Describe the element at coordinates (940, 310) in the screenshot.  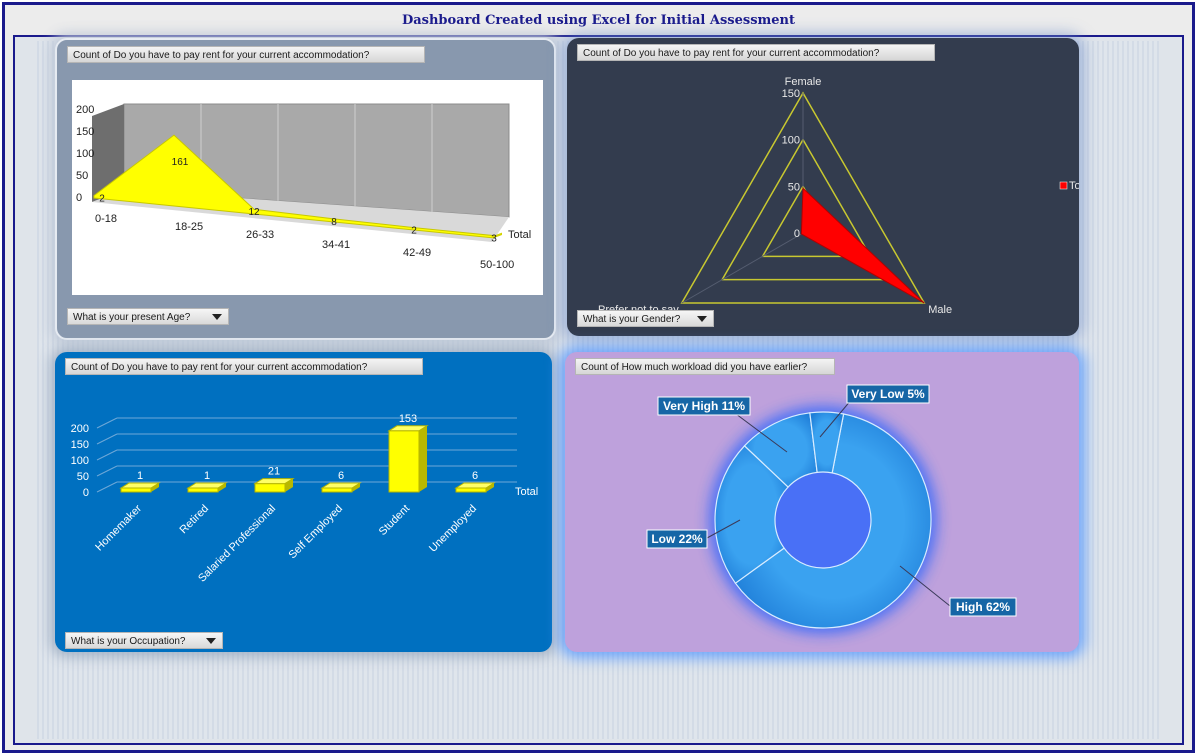
I see `radar-category-label: Male` at that location.